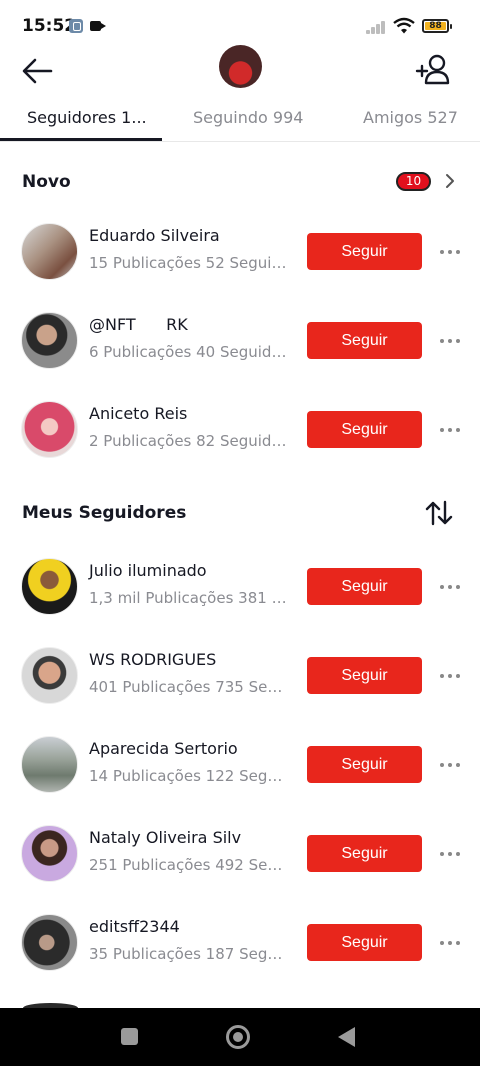  I want to click on home-button, so click(238, 1037).